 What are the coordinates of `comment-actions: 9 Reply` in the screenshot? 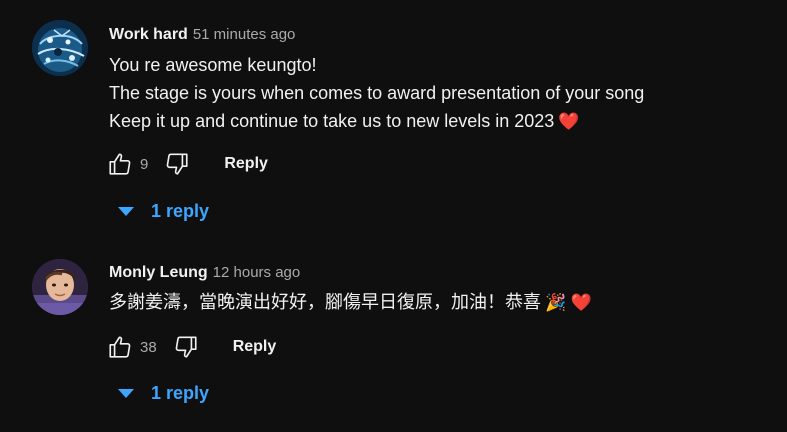 It's located at (186, 164).